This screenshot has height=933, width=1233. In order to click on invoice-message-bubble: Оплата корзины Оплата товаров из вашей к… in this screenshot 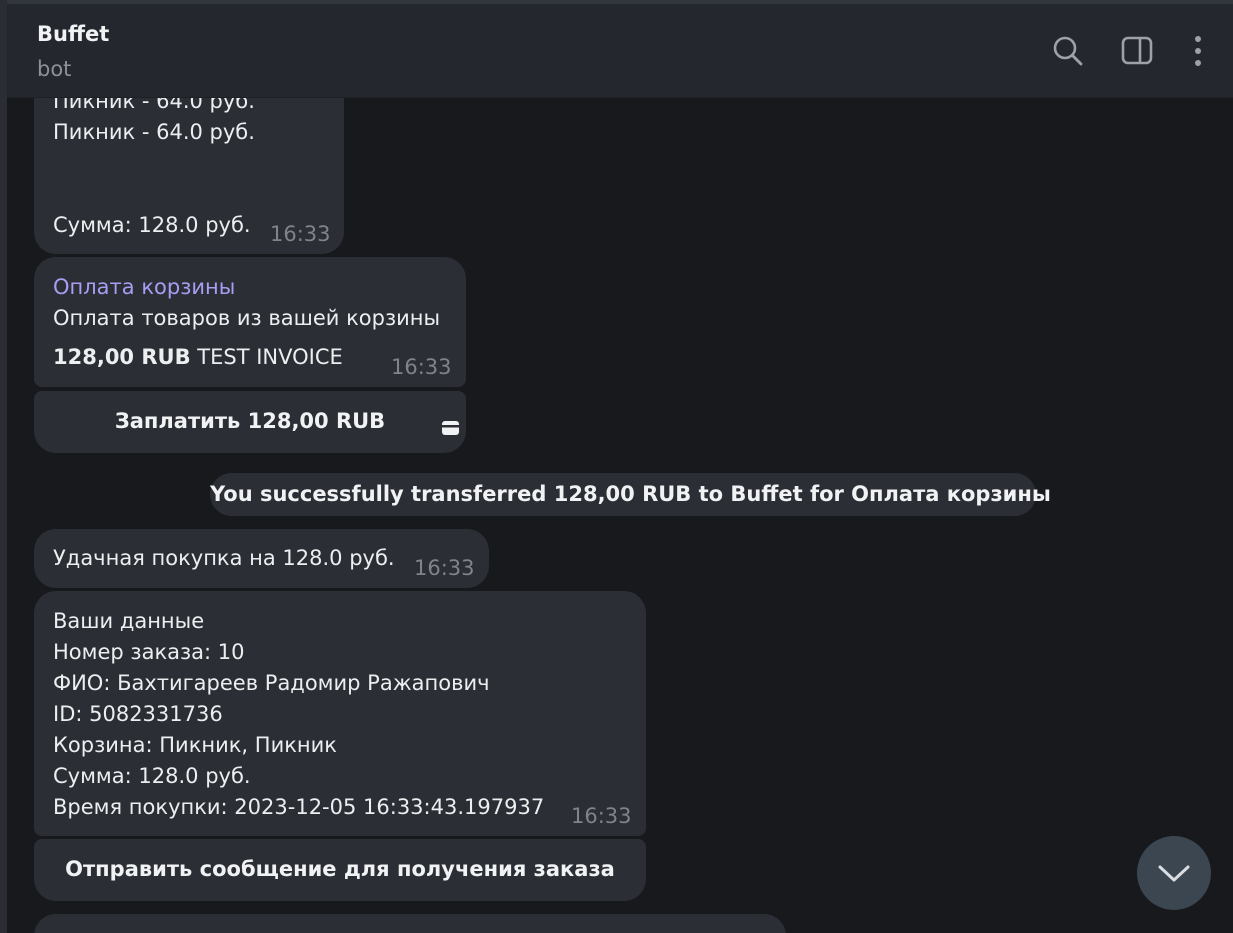, I will do `click(250, 322)`.